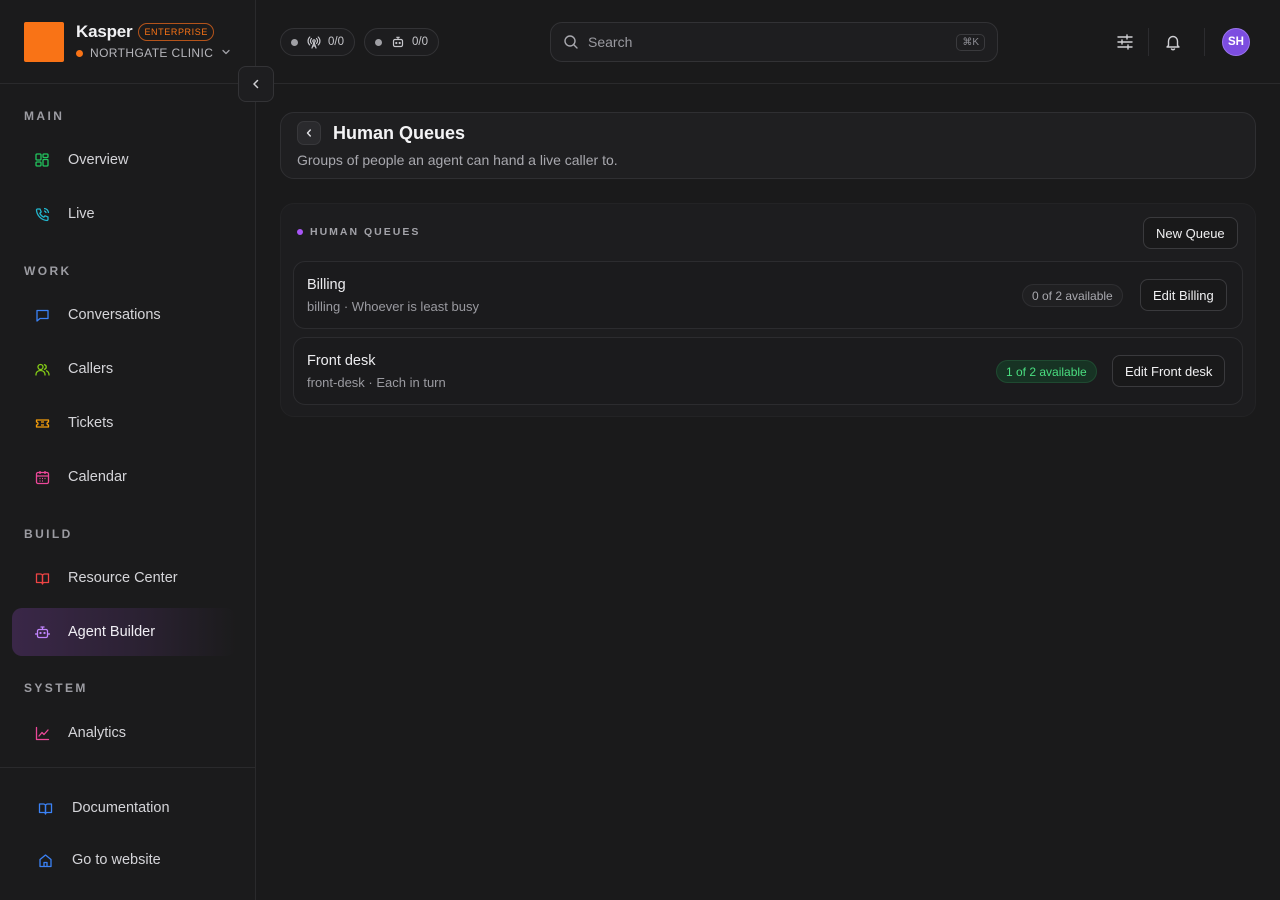 The width and height of the screenshot is (1280, 900). Describe the element at coordinates (774, 42) in the screenshot. I see `search-input: Search ⌘K` at that location.